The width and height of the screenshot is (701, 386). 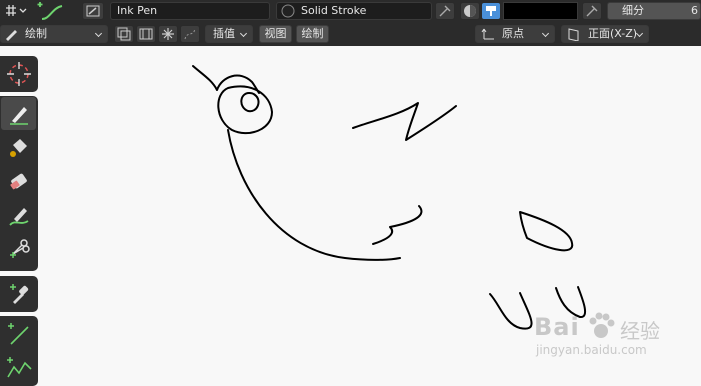 What do you see at coordinates (602, 325) in the screenshot?
I see `paw-logo-icon` at bounding box center [602, 325].